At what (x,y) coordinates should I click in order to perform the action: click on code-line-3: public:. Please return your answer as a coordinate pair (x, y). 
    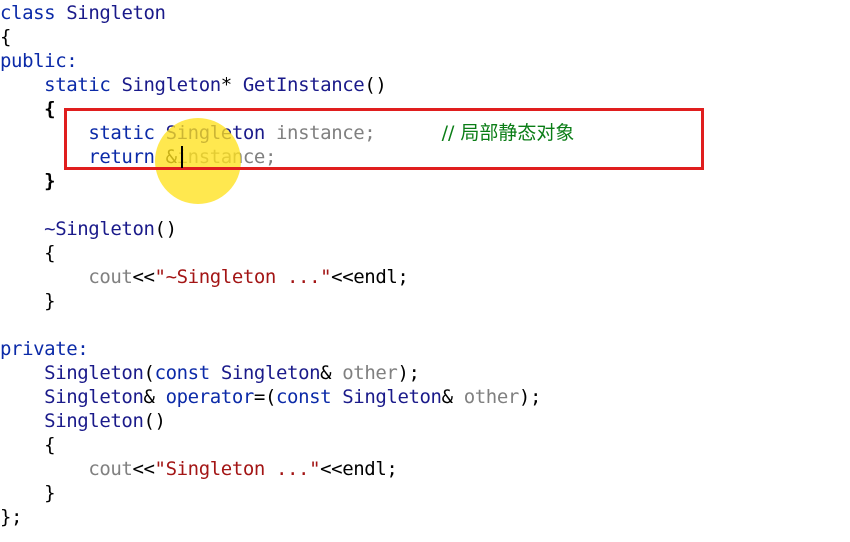
    Looking at the image, I should click on (39, 61).